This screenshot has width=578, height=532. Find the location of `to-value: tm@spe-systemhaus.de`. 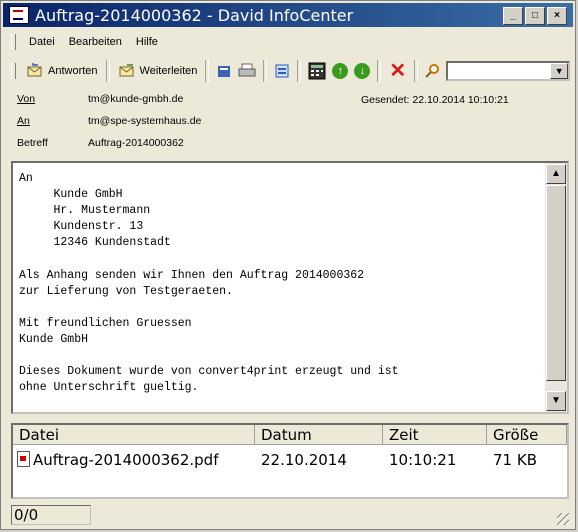

to-value: tm@spe-systemhaus.de is located at coordinates (144, 121).